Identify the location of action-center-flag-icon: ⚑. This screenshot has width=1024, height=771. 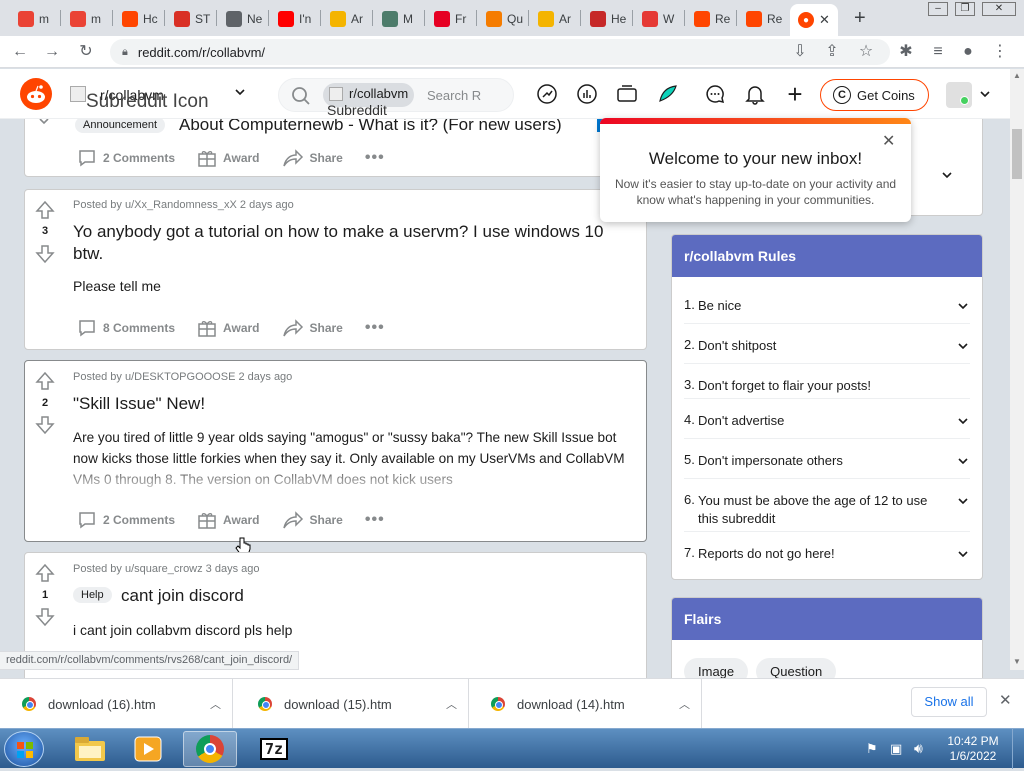
(872, 749).